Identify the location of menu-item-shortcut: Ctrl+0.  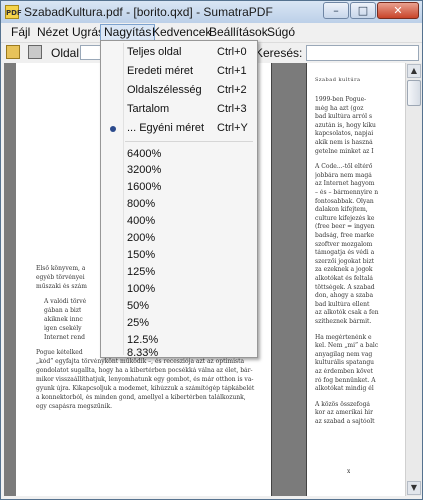
(232, 52).